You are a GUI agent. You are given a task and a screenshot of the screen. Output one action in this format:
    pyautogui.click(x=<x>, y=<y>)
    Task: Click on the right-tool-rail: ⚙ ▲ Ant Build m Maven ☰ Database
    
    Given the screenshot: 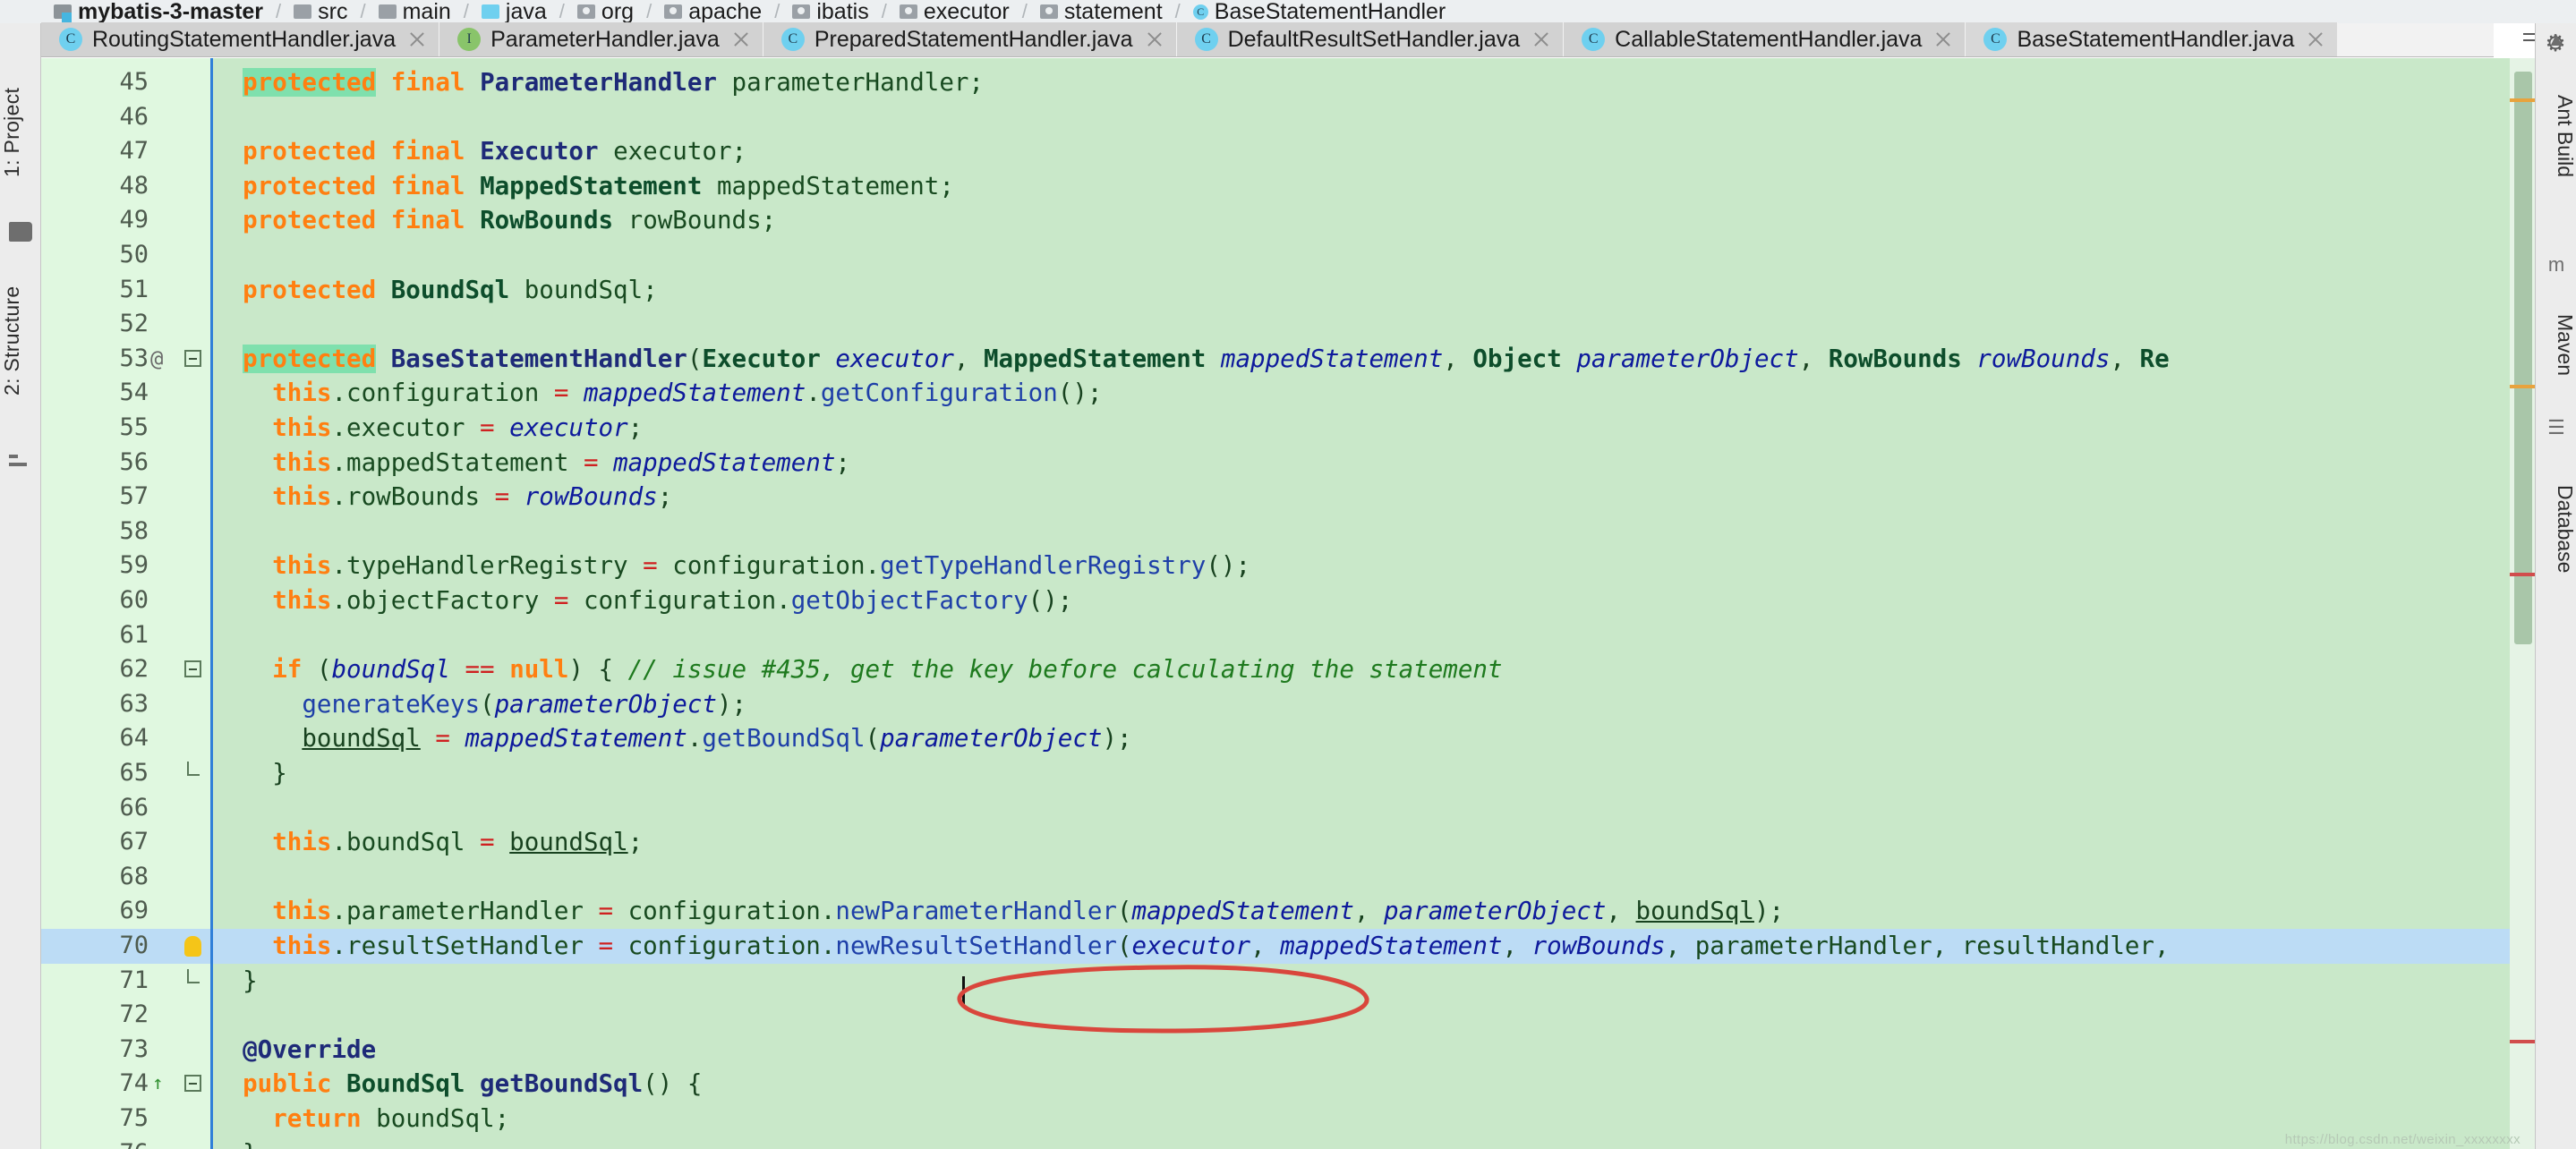 What is the action you would take?
    pyautogui.click(x=2555, y=586)
    